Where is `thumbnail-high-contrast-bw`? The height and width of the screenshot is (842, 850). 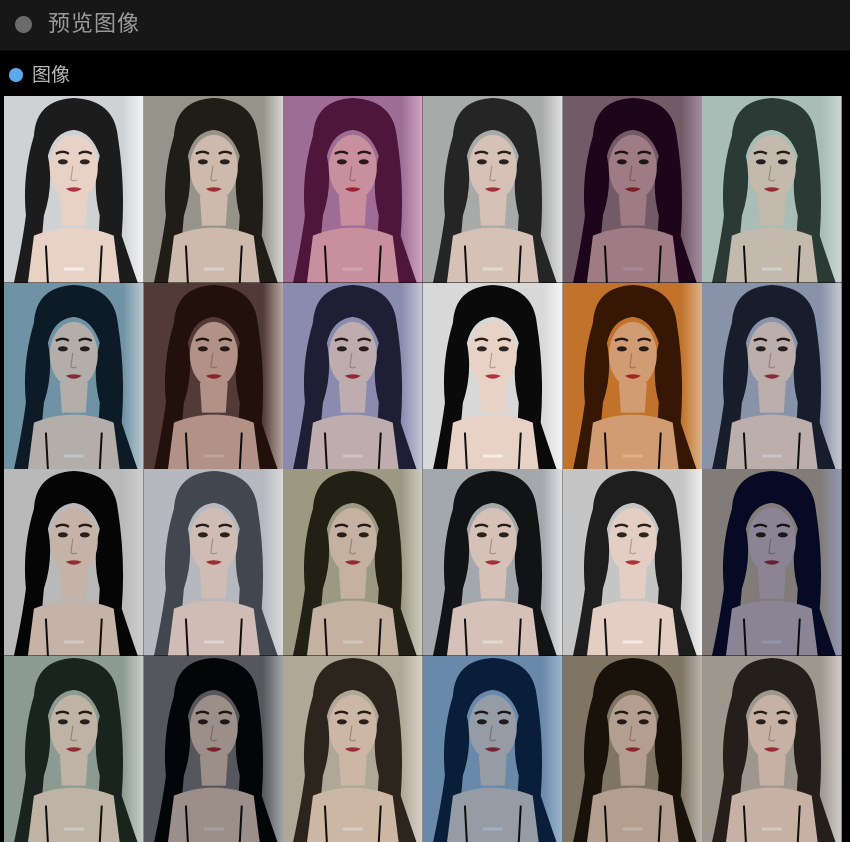 thumbnail-high-contrast-bw is located at coordinates (492, 375).